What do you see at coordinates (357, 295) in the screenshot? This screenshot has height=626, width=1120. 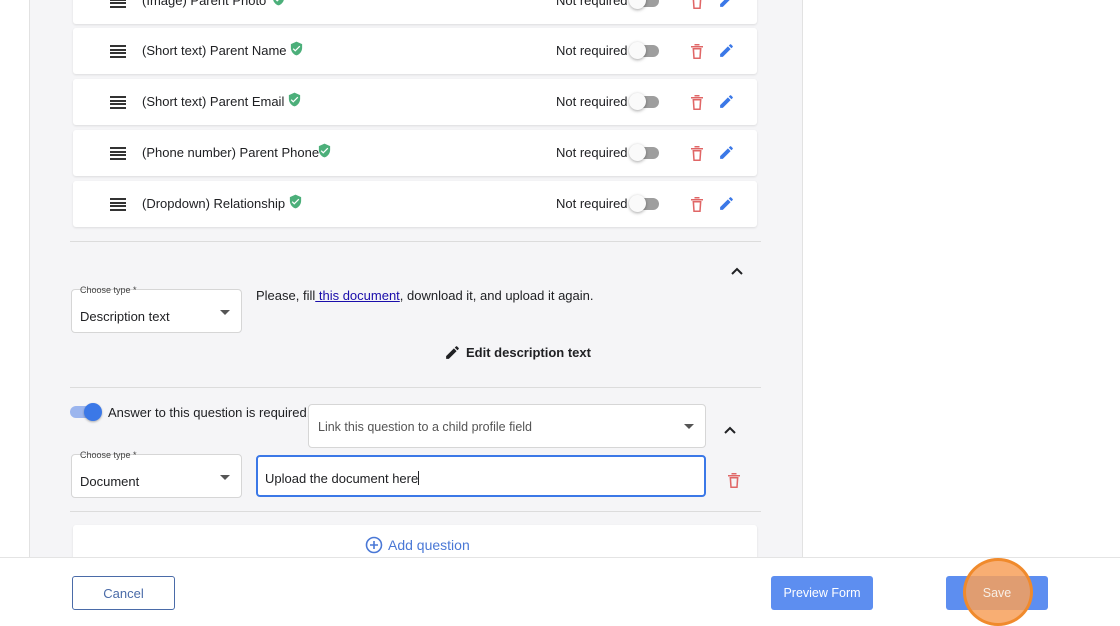 I see `document-link: this document` at bounding box center [357, 295].